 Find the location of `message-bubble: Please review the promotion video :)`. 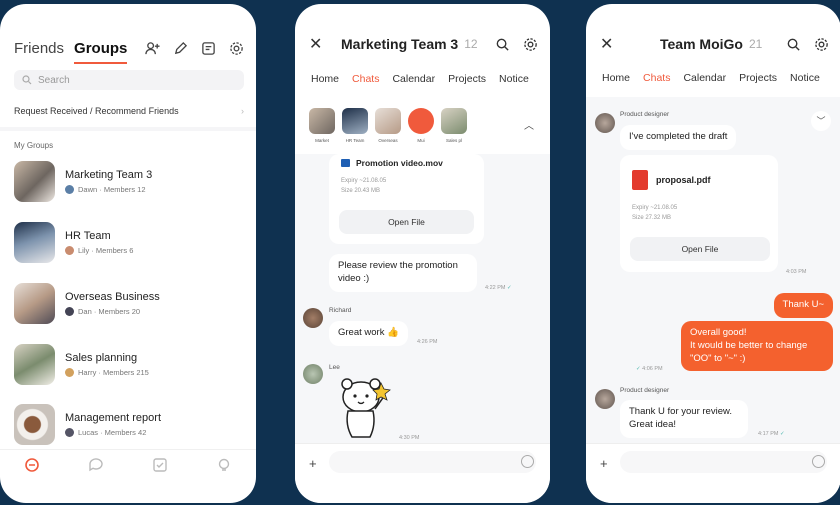

message-bubble: Please review the promotion video :) is located at coordinates (403, 273).